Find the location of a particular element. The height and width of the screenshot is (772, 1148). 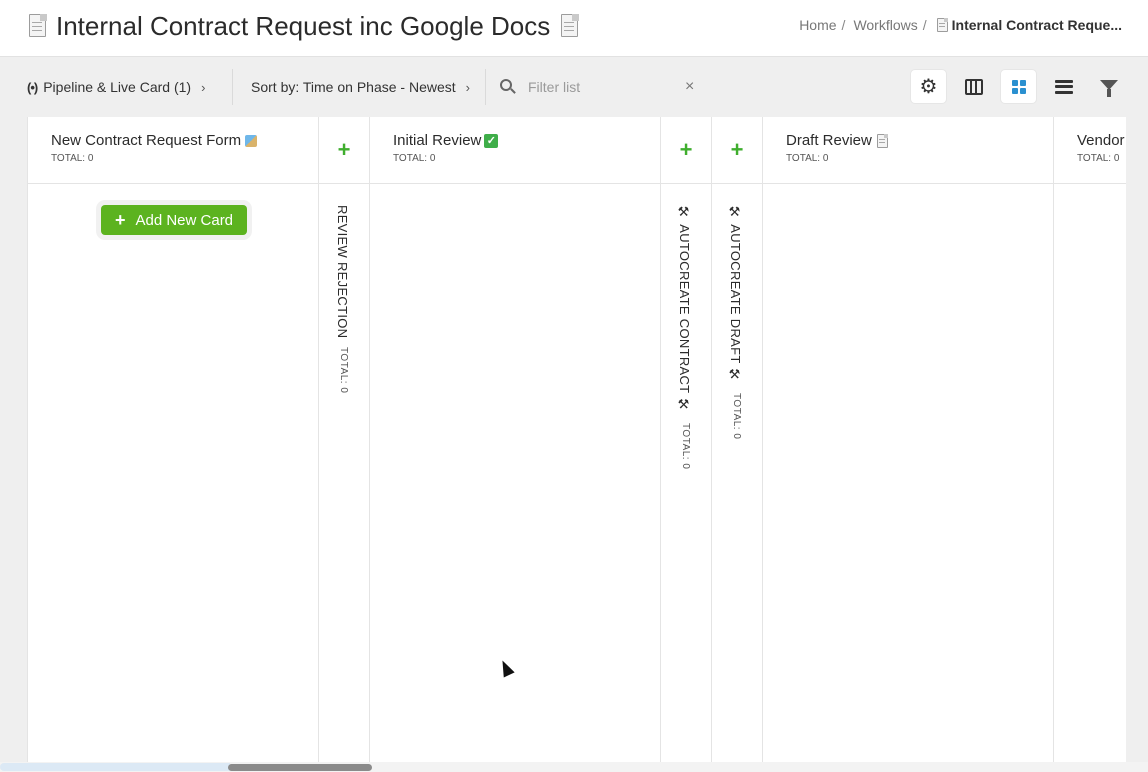

collapsed-column-title: ⚒ AUTOCREATE DRAFT ⚒ is located at coordinates (735, 294).